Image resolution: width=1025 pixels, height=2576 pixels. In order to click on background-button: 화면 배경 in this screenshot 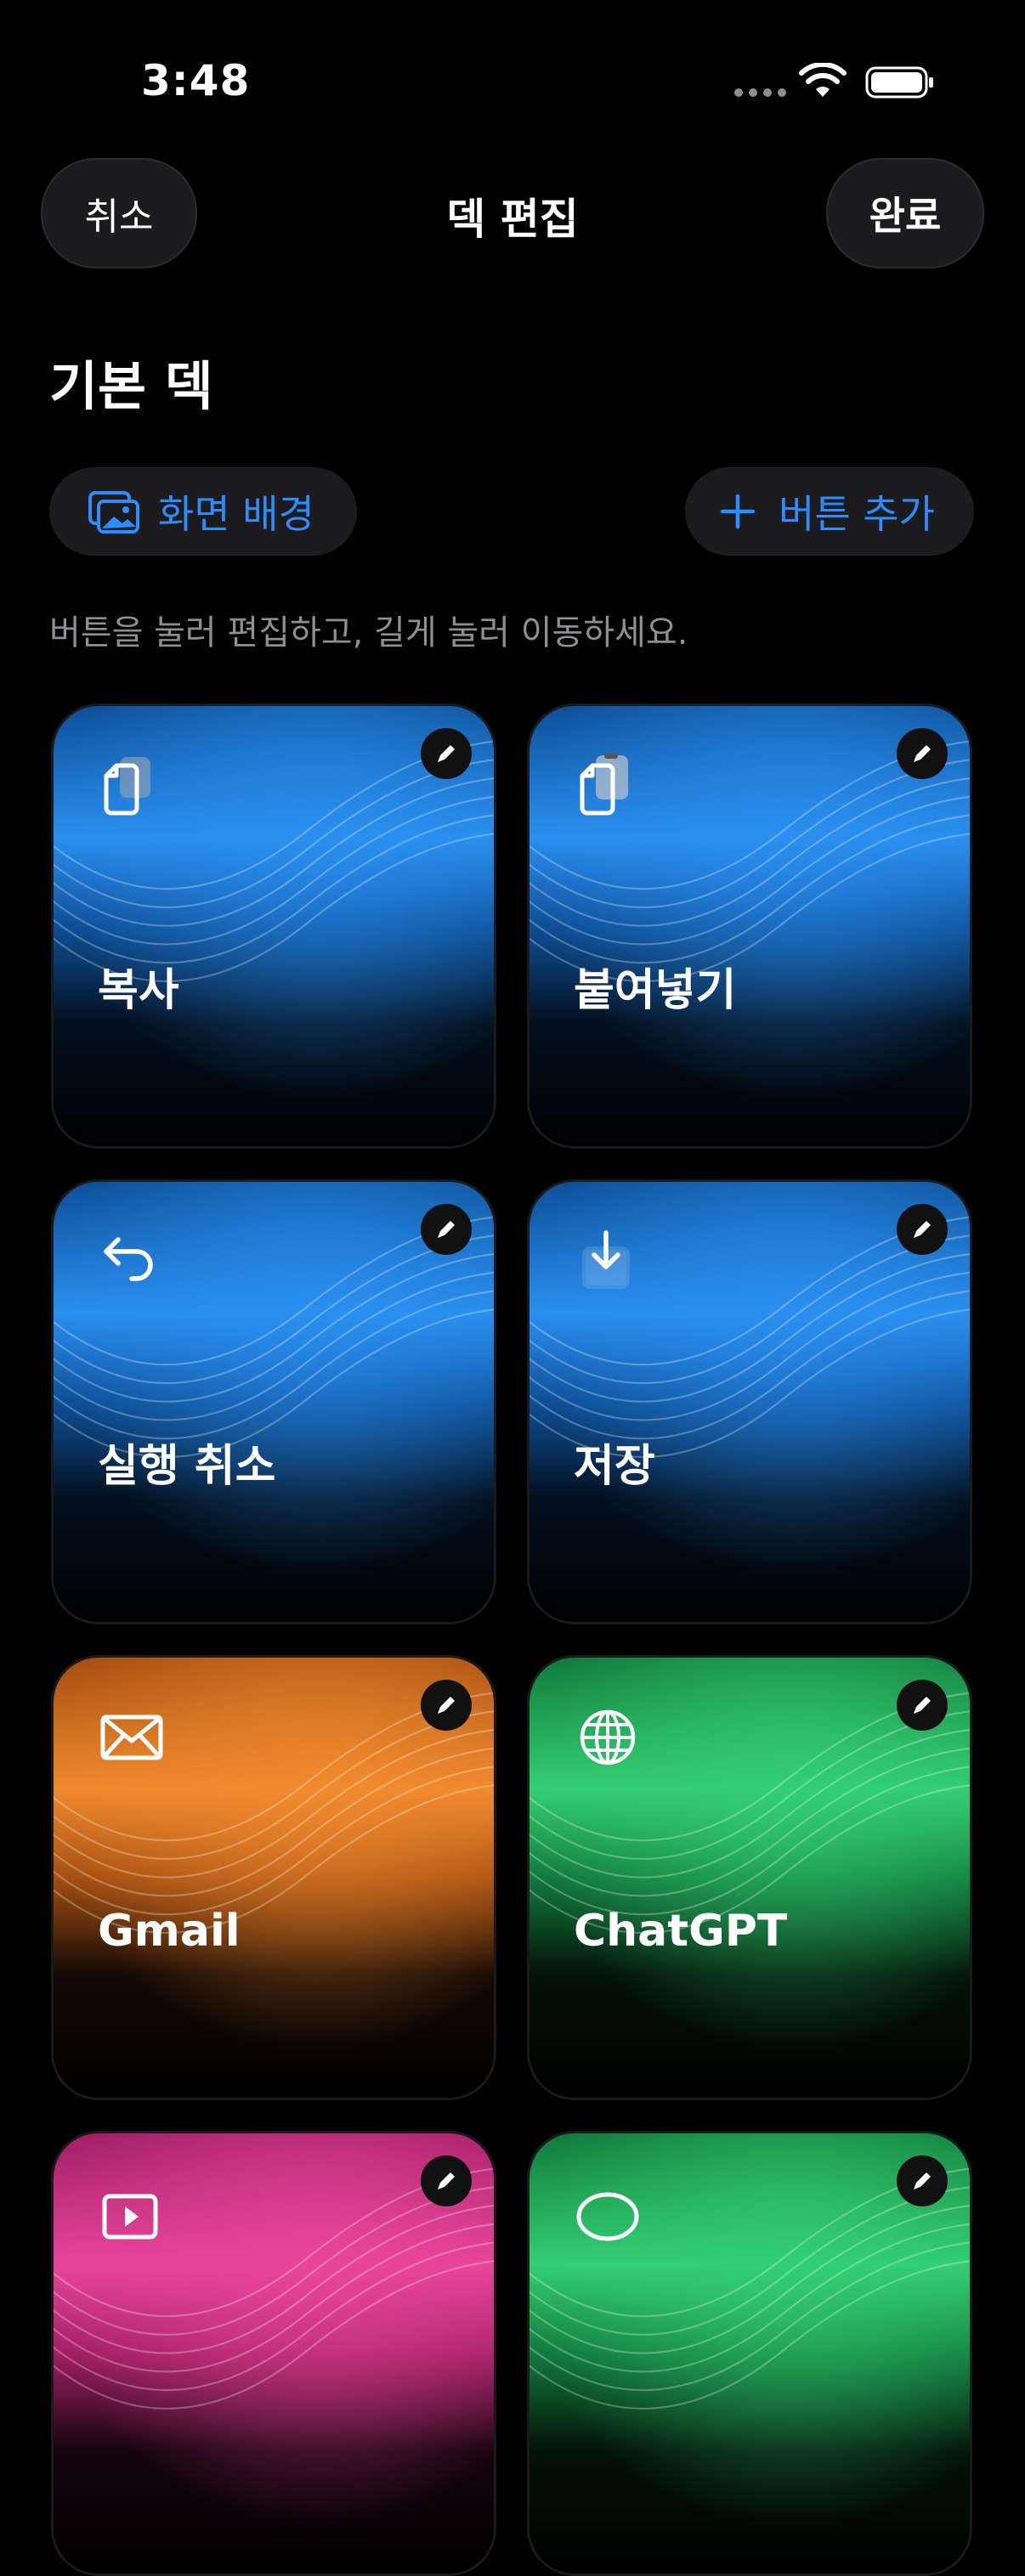, I will do `click(203, 511)`.